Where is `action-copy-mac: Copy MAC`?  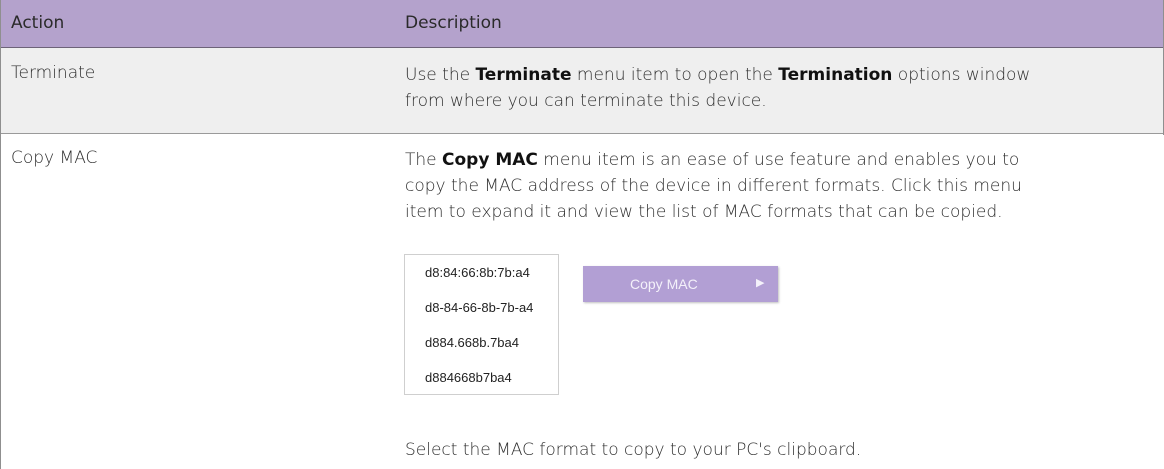 action-copy-mac: Copy MAC is located at coordinates (54, 158).